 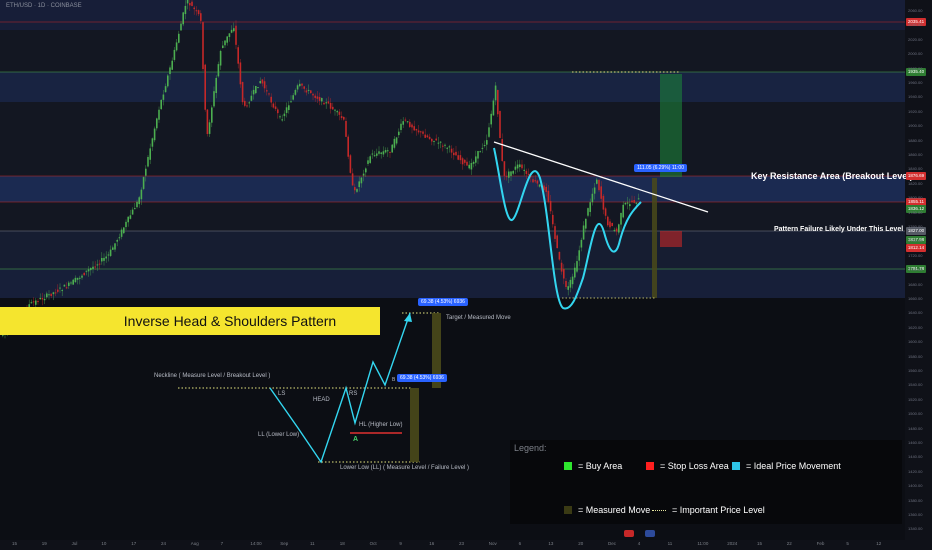 What do you see at coordinates (879, 543) in the screenshot?
I see `time-tick-label: 12` at bounding box center [879, 543].